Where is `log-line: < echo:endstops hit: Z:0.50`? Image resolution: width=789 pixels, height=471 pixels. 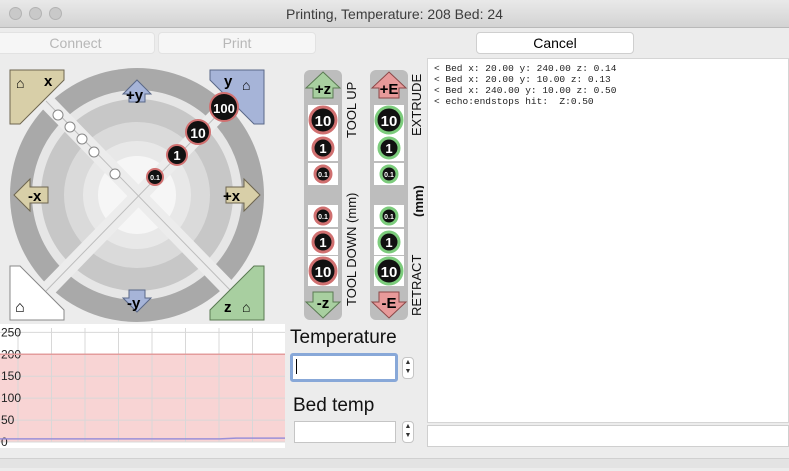 log-line: < echo:endstops hit: Z:0.50 is located at coordinates (514, 101).